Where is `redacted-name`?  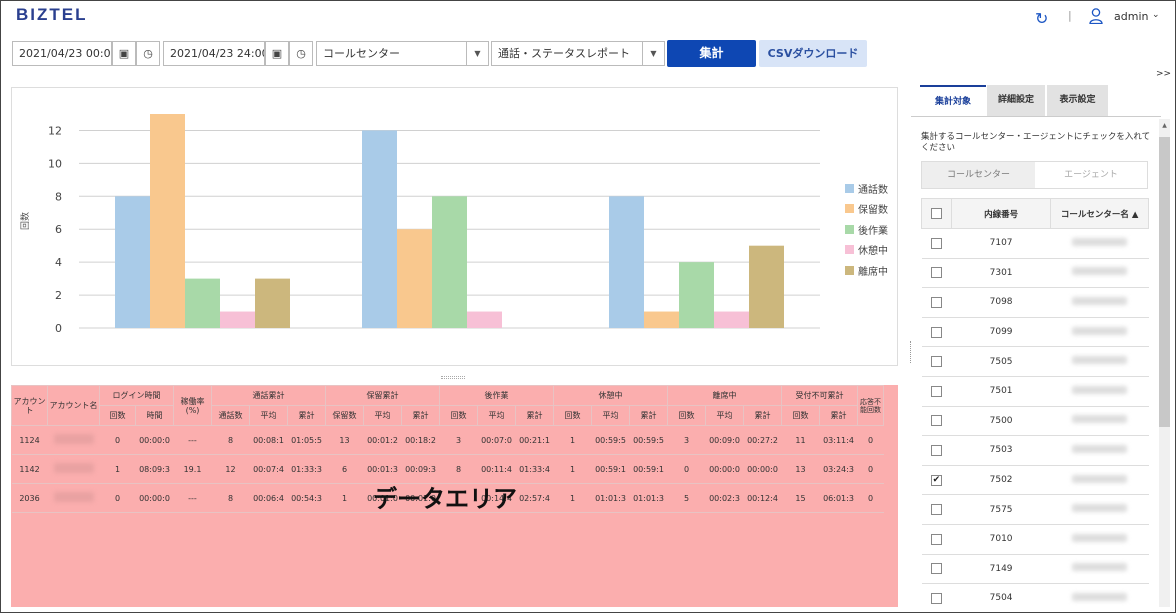 redacted-name is located at coordinates (1100, 389).